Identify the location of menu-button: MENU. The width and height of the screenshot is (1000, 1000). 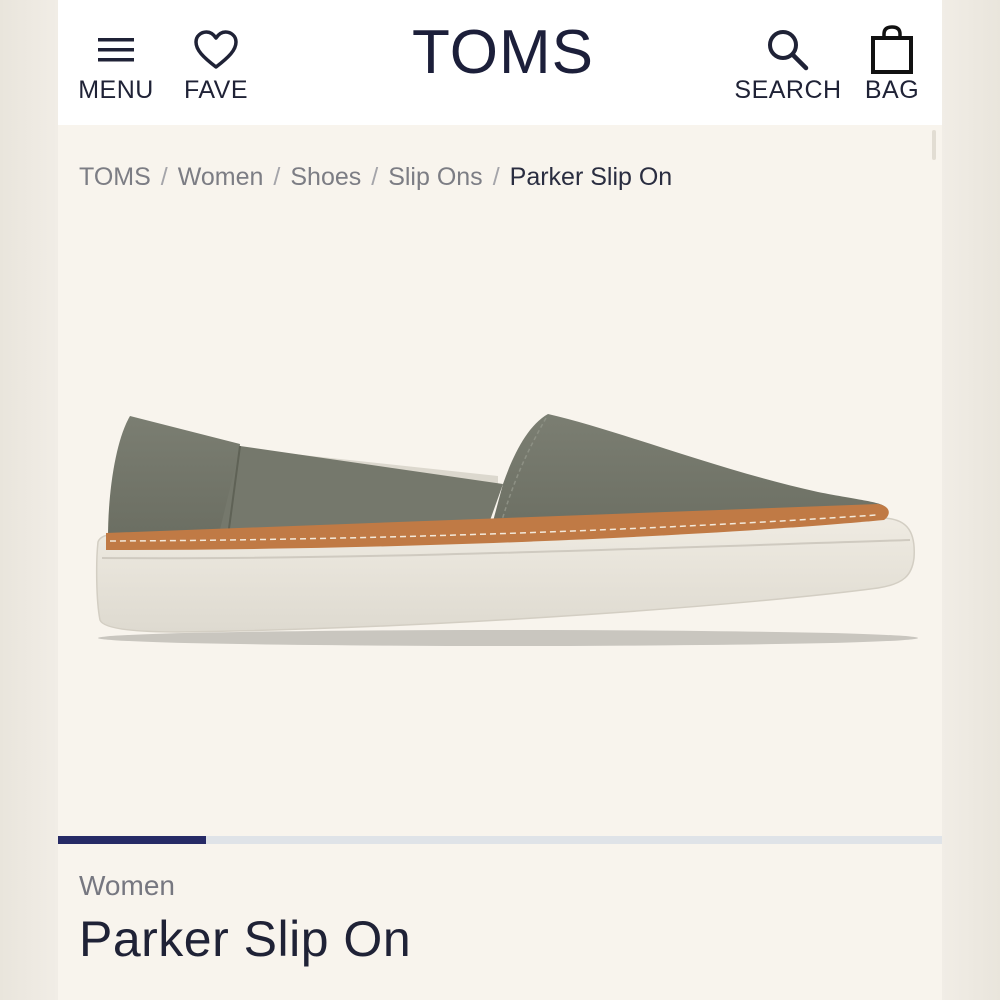
(116, 65).